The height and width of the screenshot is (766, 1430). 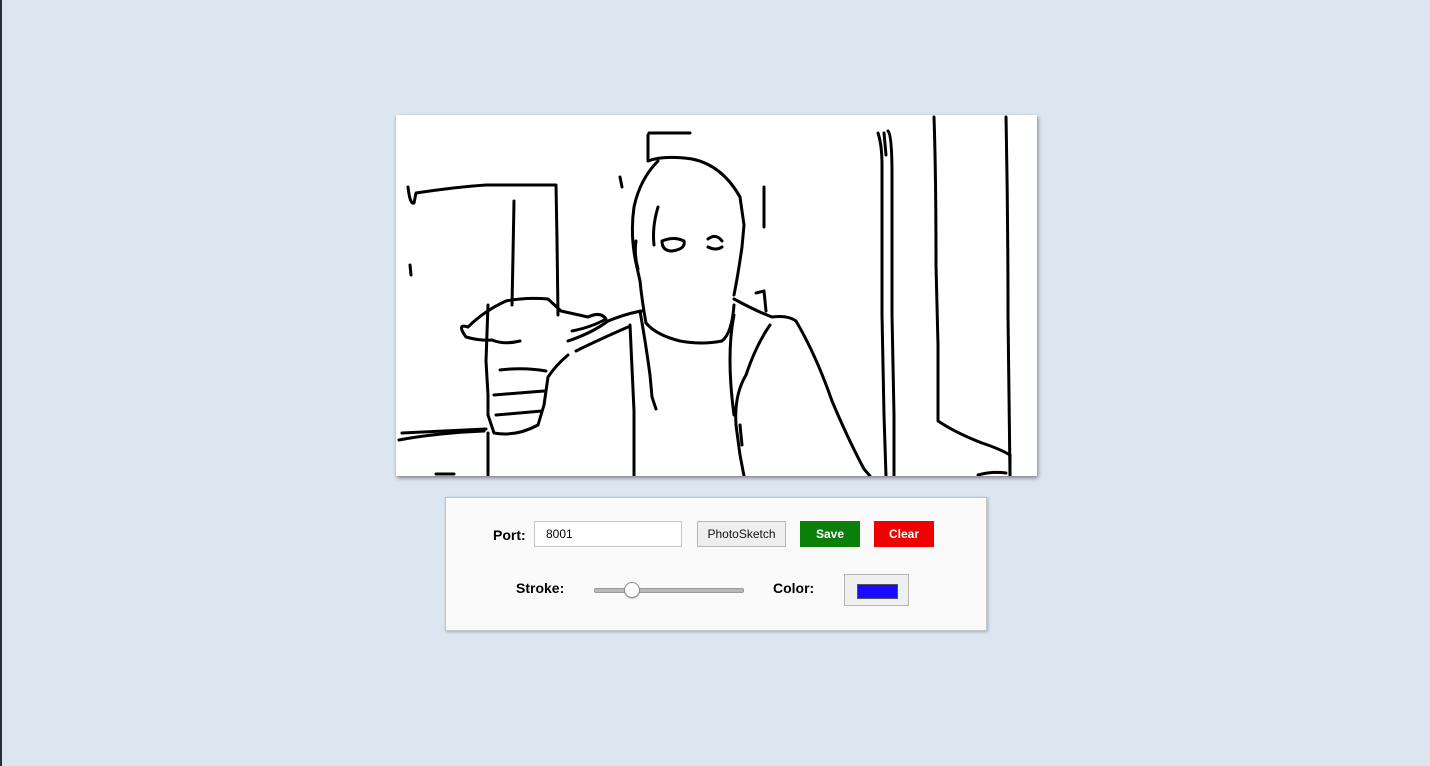 What do you see at coordinates (509, 535) in the screenshot?
I see `port-label: Port:` at bounding box center [509, 535].